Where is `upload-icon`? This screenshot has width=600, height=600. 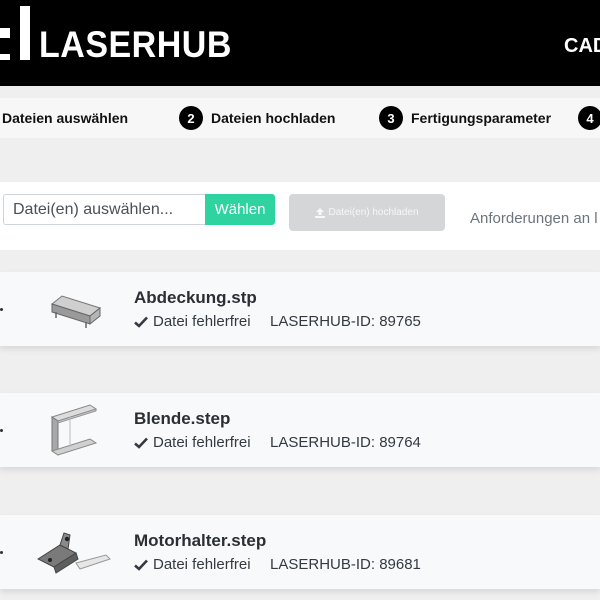 upload-icon is located at coordinates (320, 212).